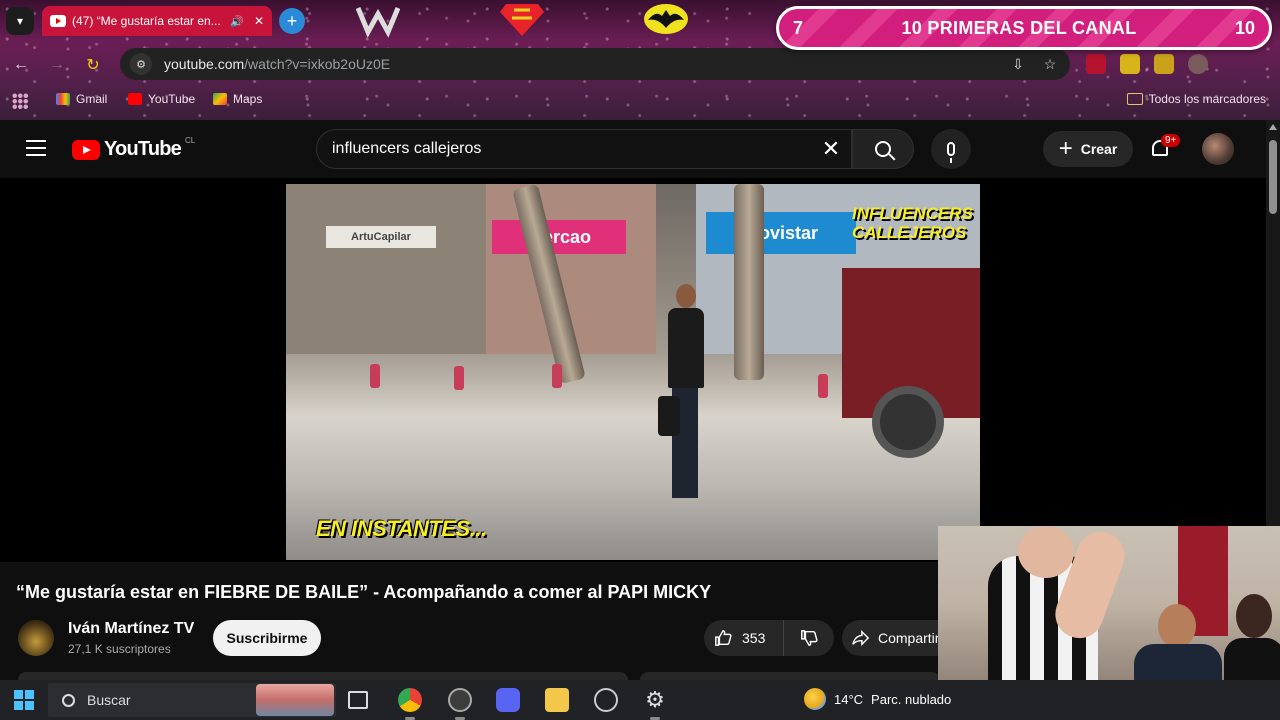  What do you see at coordinates (1096, 64) in the screenshot?
I see `extension-1-icon` at bounding box center [1096, 64].